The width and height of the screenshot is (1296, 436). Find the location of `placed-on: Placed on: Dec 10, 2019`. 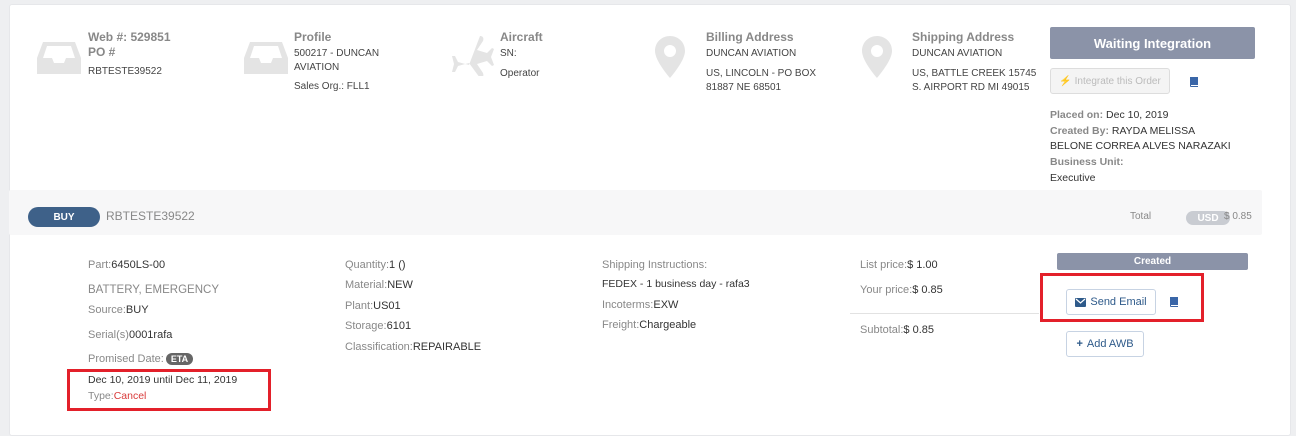

placed-on: Placed on: Dec 10, 2019 is located at coordinates (1109, 115).